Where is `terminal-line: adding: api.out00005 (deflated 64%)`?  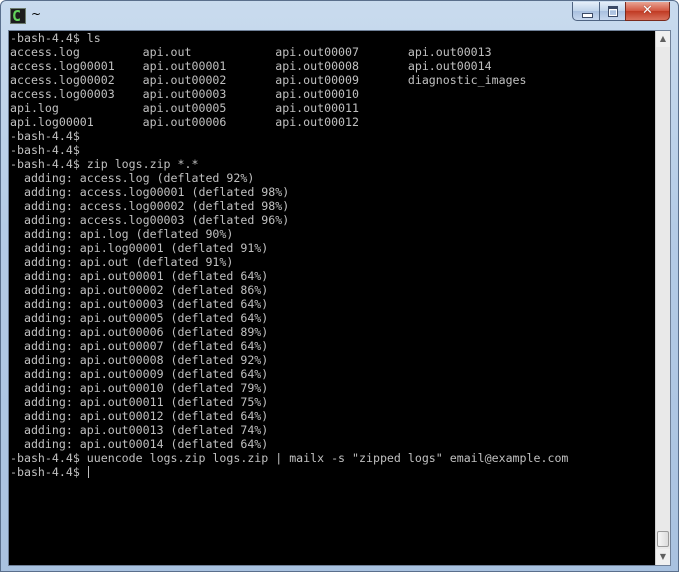
terminal-line: adding: api.out00005 (deflated 64%) is located at coordinates (139, 318).